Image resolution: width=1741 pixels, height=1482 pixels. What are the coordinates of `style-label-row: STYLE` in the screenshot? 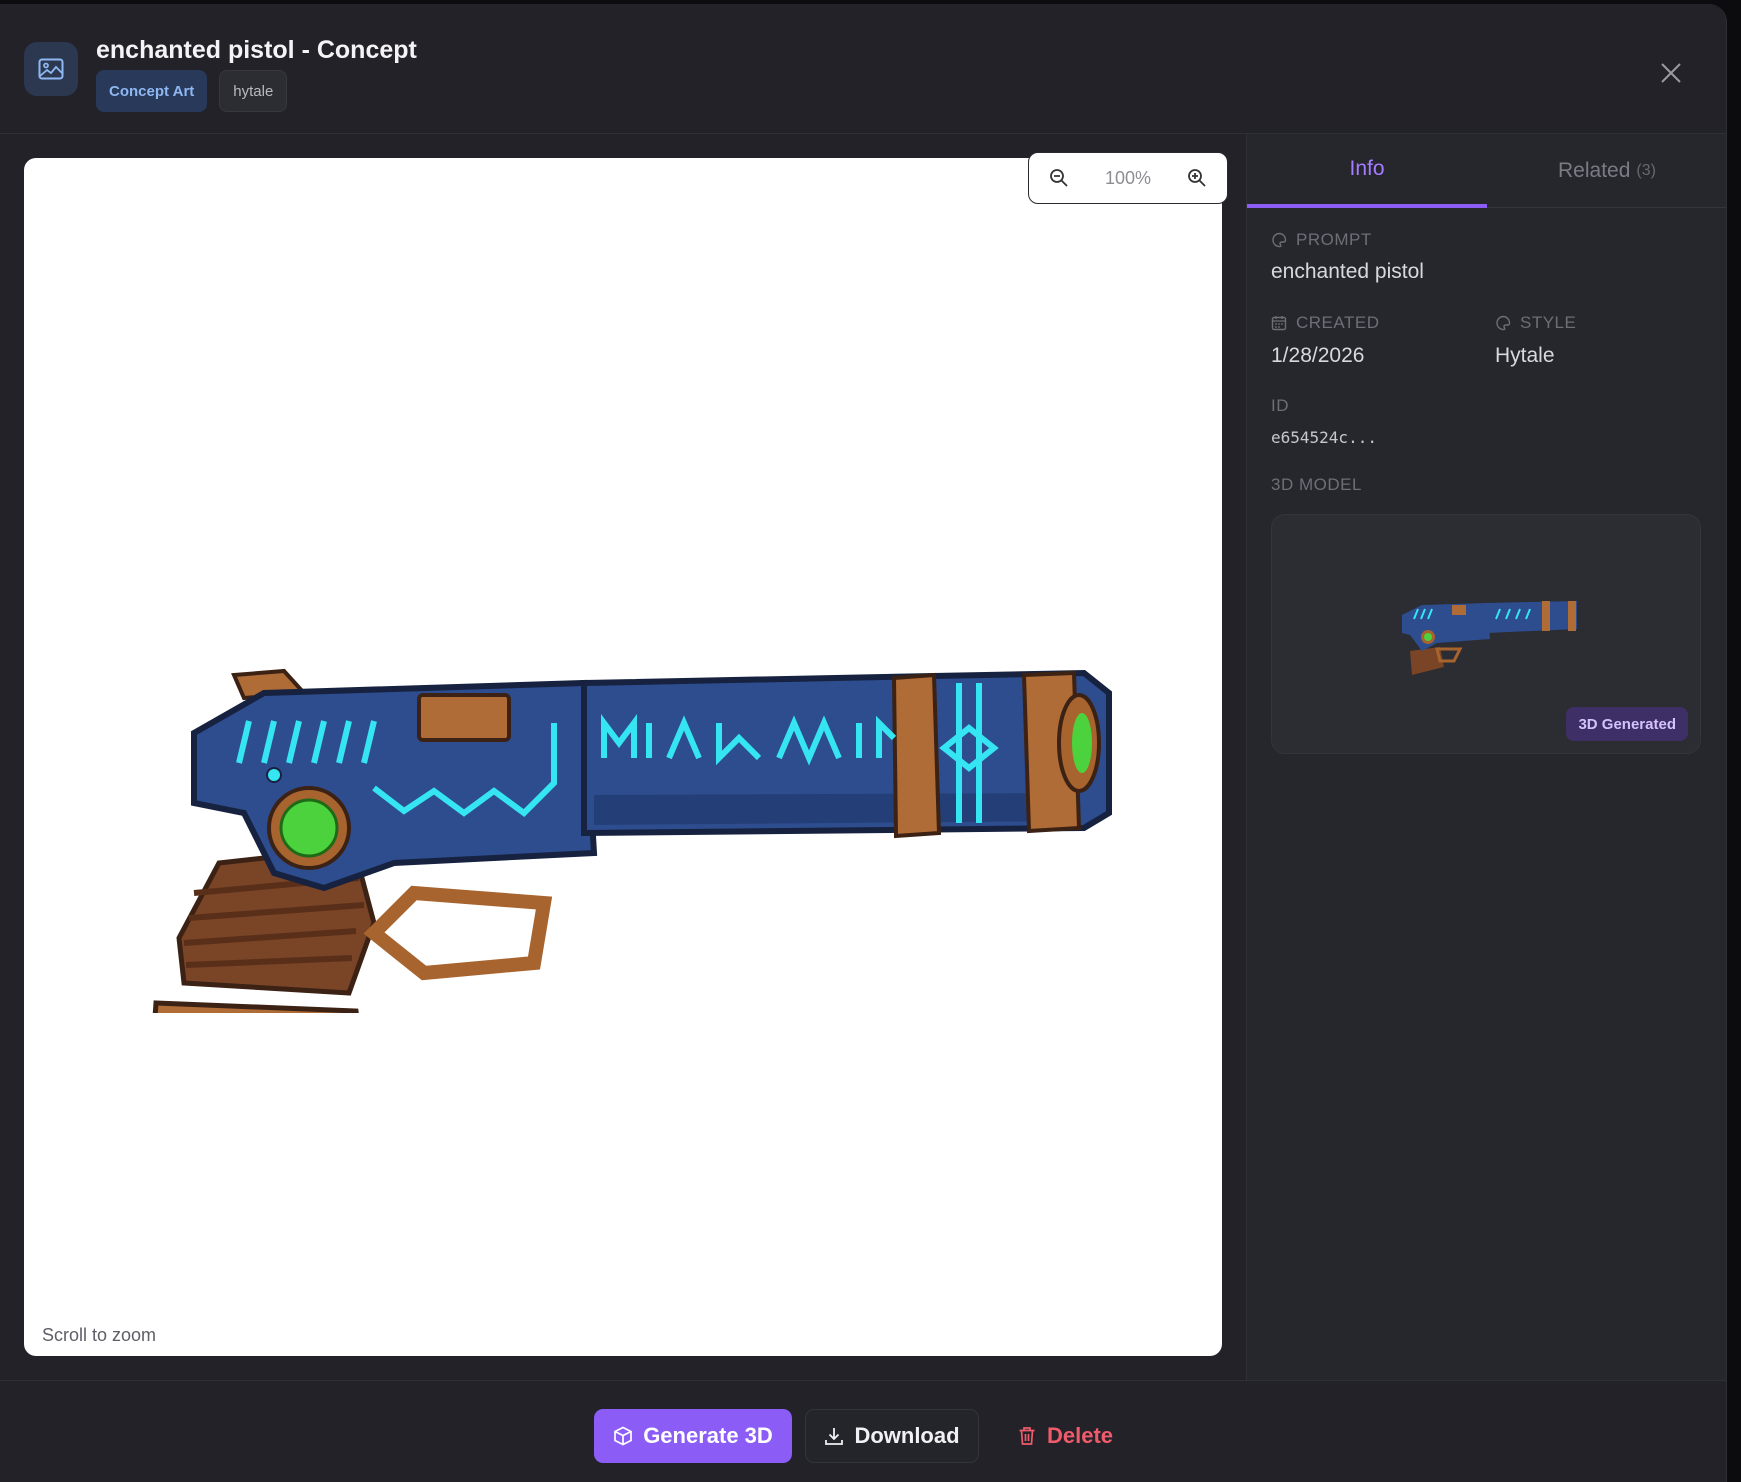 It's located at (1535, 323).